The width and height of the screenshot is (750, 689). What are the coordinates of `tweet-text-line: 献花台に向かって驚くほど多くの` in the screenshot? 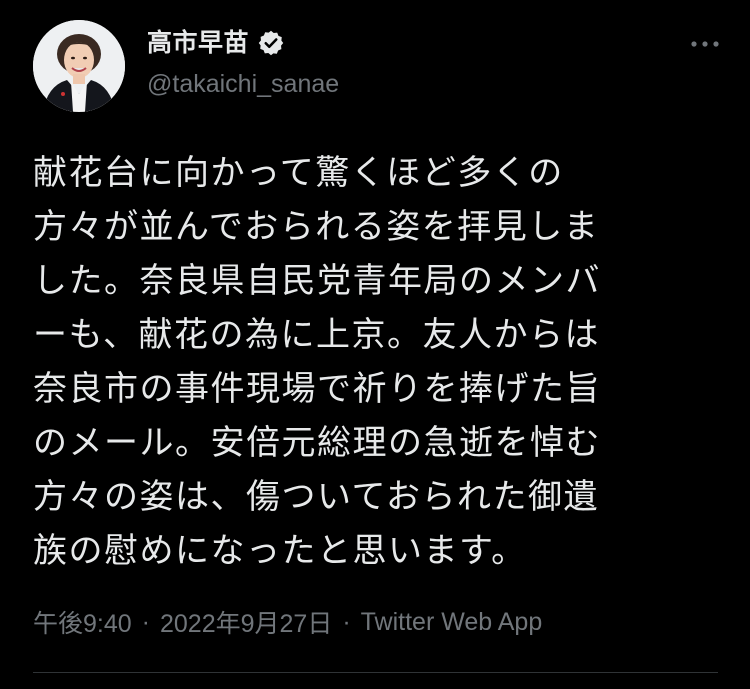 It's located at (298, 173).